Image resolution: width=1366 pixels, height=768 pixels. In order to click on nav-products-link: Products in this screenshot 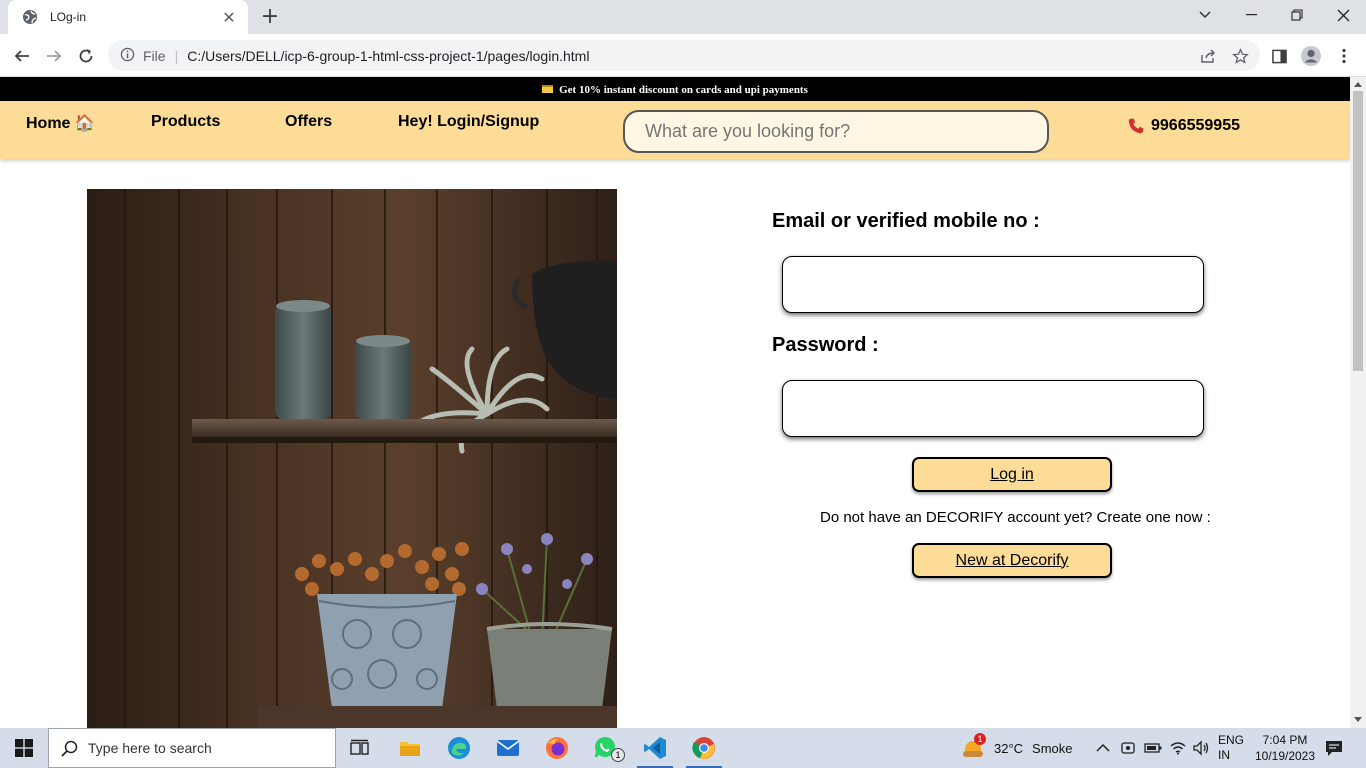, I will do `click(185, 122)`.